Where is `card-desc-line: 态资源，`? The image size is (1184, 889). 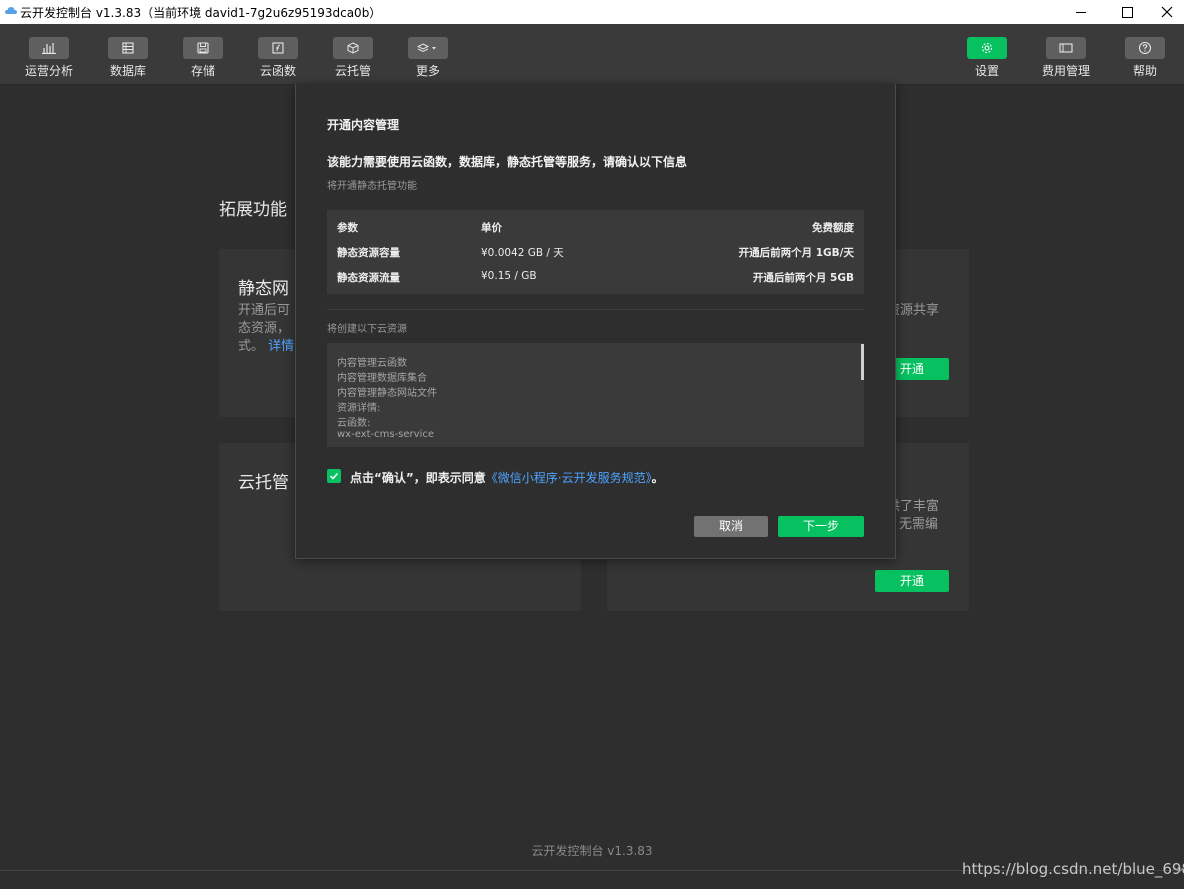 card-desc-line: 态资源， is located at coordinates (264, 328).